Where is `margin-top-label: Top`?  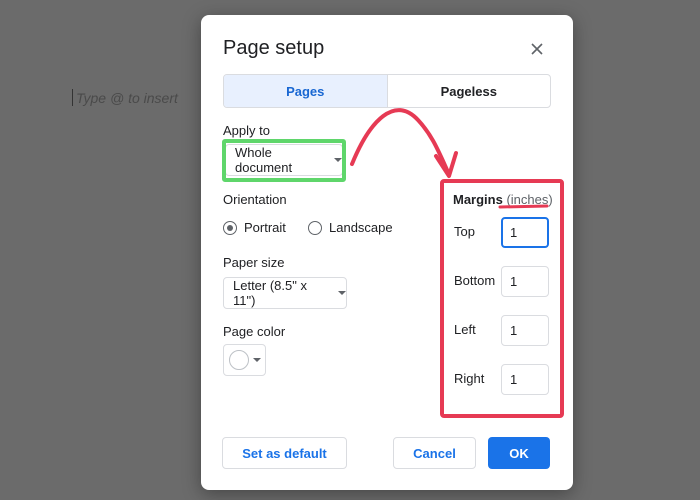 margin-top-label: Top is located at coordinates (464, 231).